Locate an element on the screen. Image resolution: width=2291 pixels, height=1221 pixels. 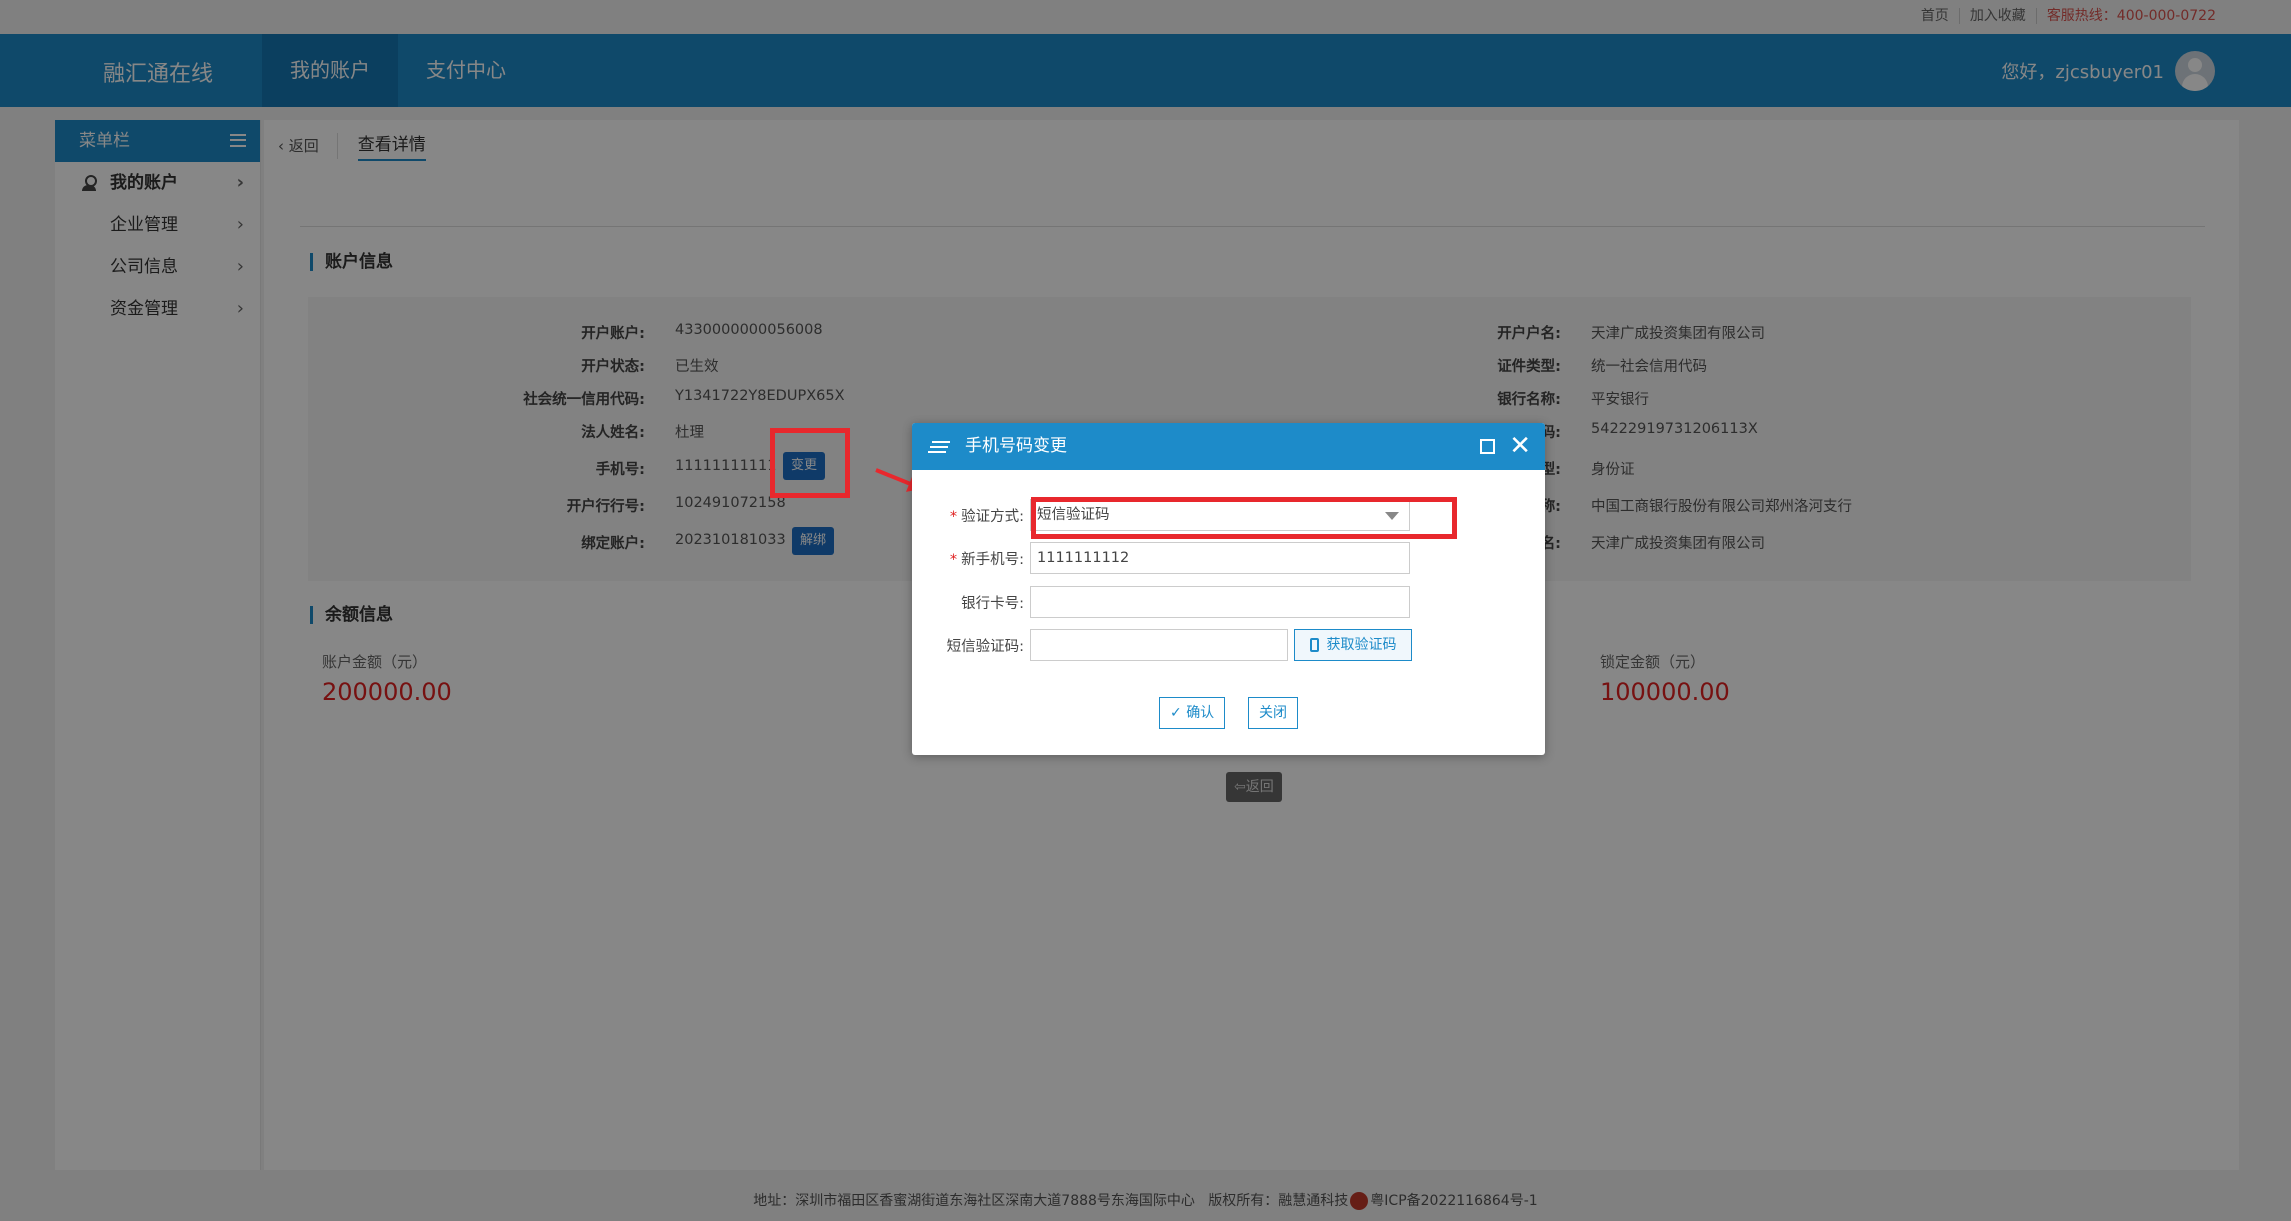
get-code-label: 获取验证码 is located at coordinates (1361, 645).